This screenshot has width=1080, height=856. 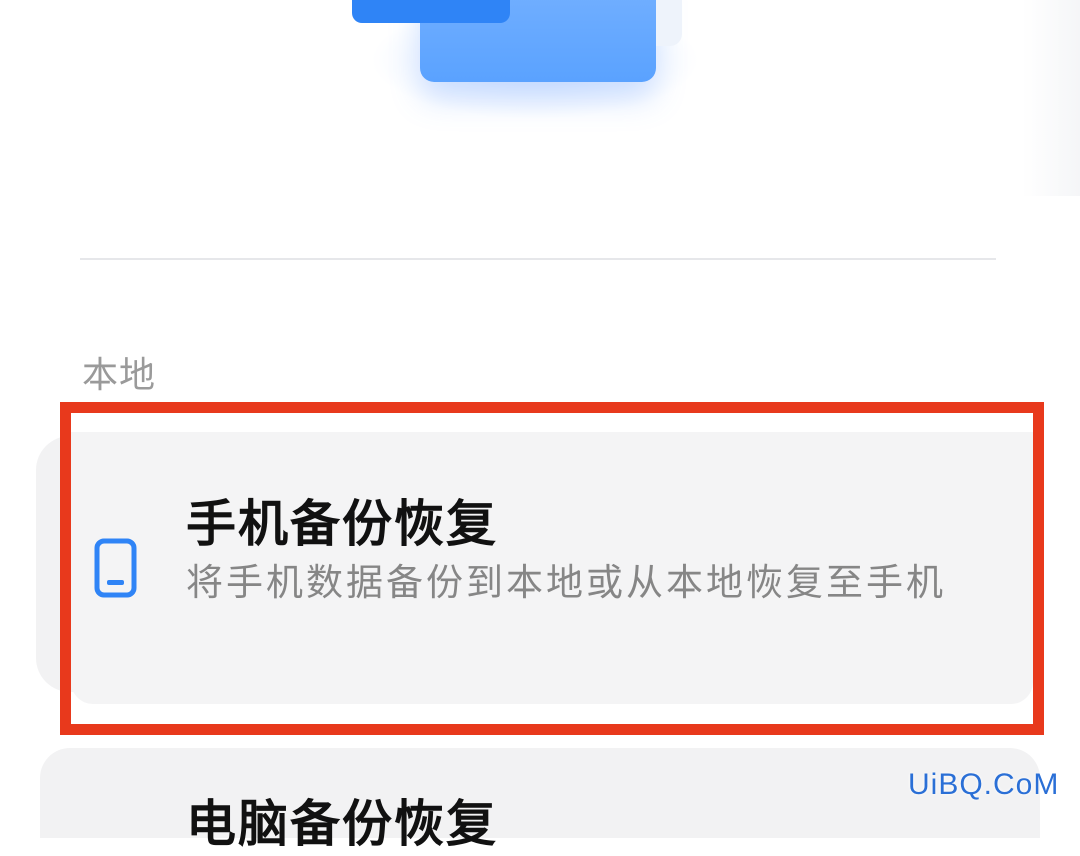 What do you see at coordinates (431, 11) in the screenshot?
I see `illustration-front-panel` at bounding box center [431, 11].